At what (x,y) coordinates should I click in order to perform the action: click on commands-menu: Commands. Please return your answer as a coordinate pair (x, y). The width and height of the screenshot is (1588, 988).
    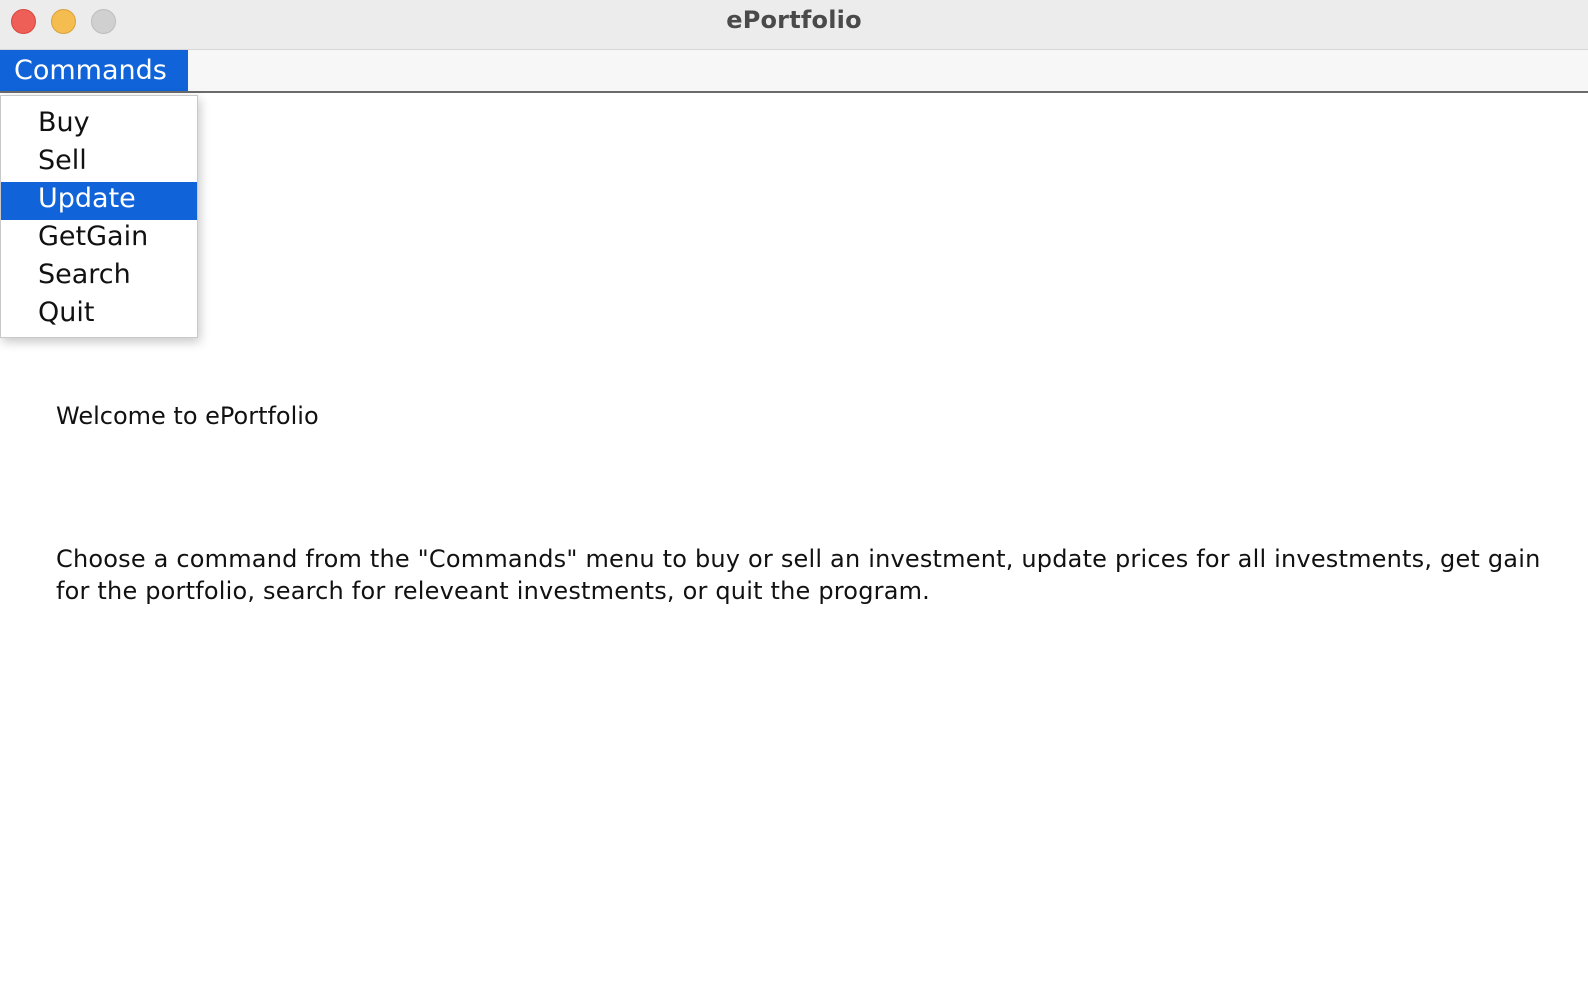
    Looking at the image, I should click on (94, 70).